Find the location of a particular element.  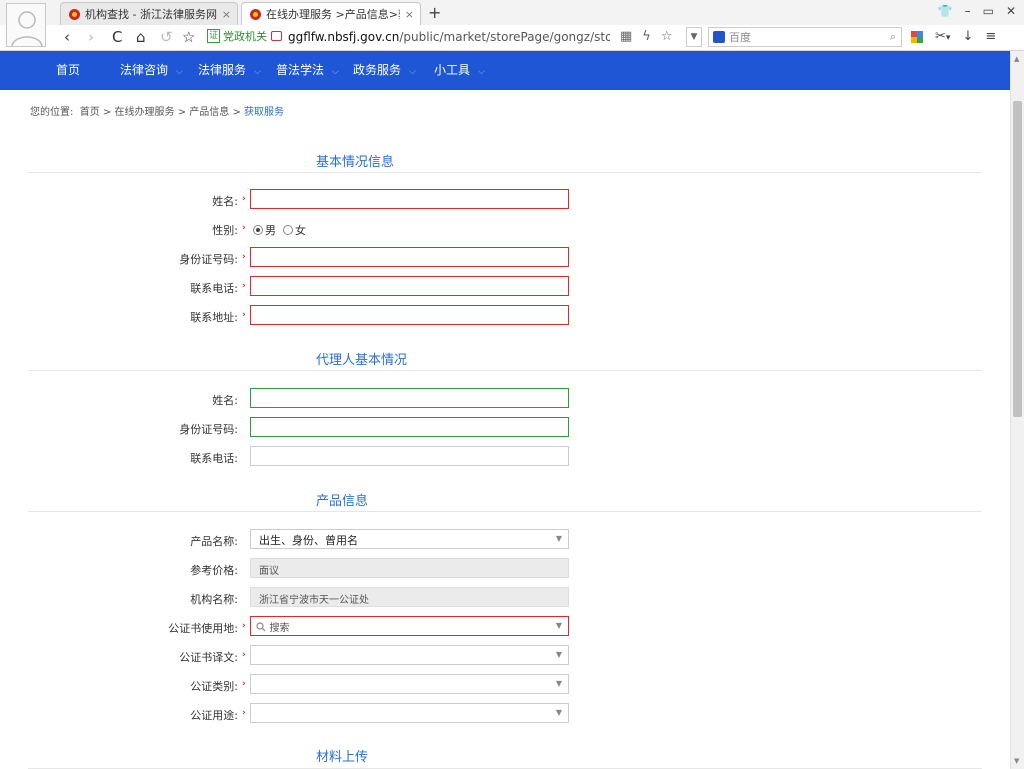

nav-item-law-education: 普法学法 ⌵ is located at coordinates (307, 70).